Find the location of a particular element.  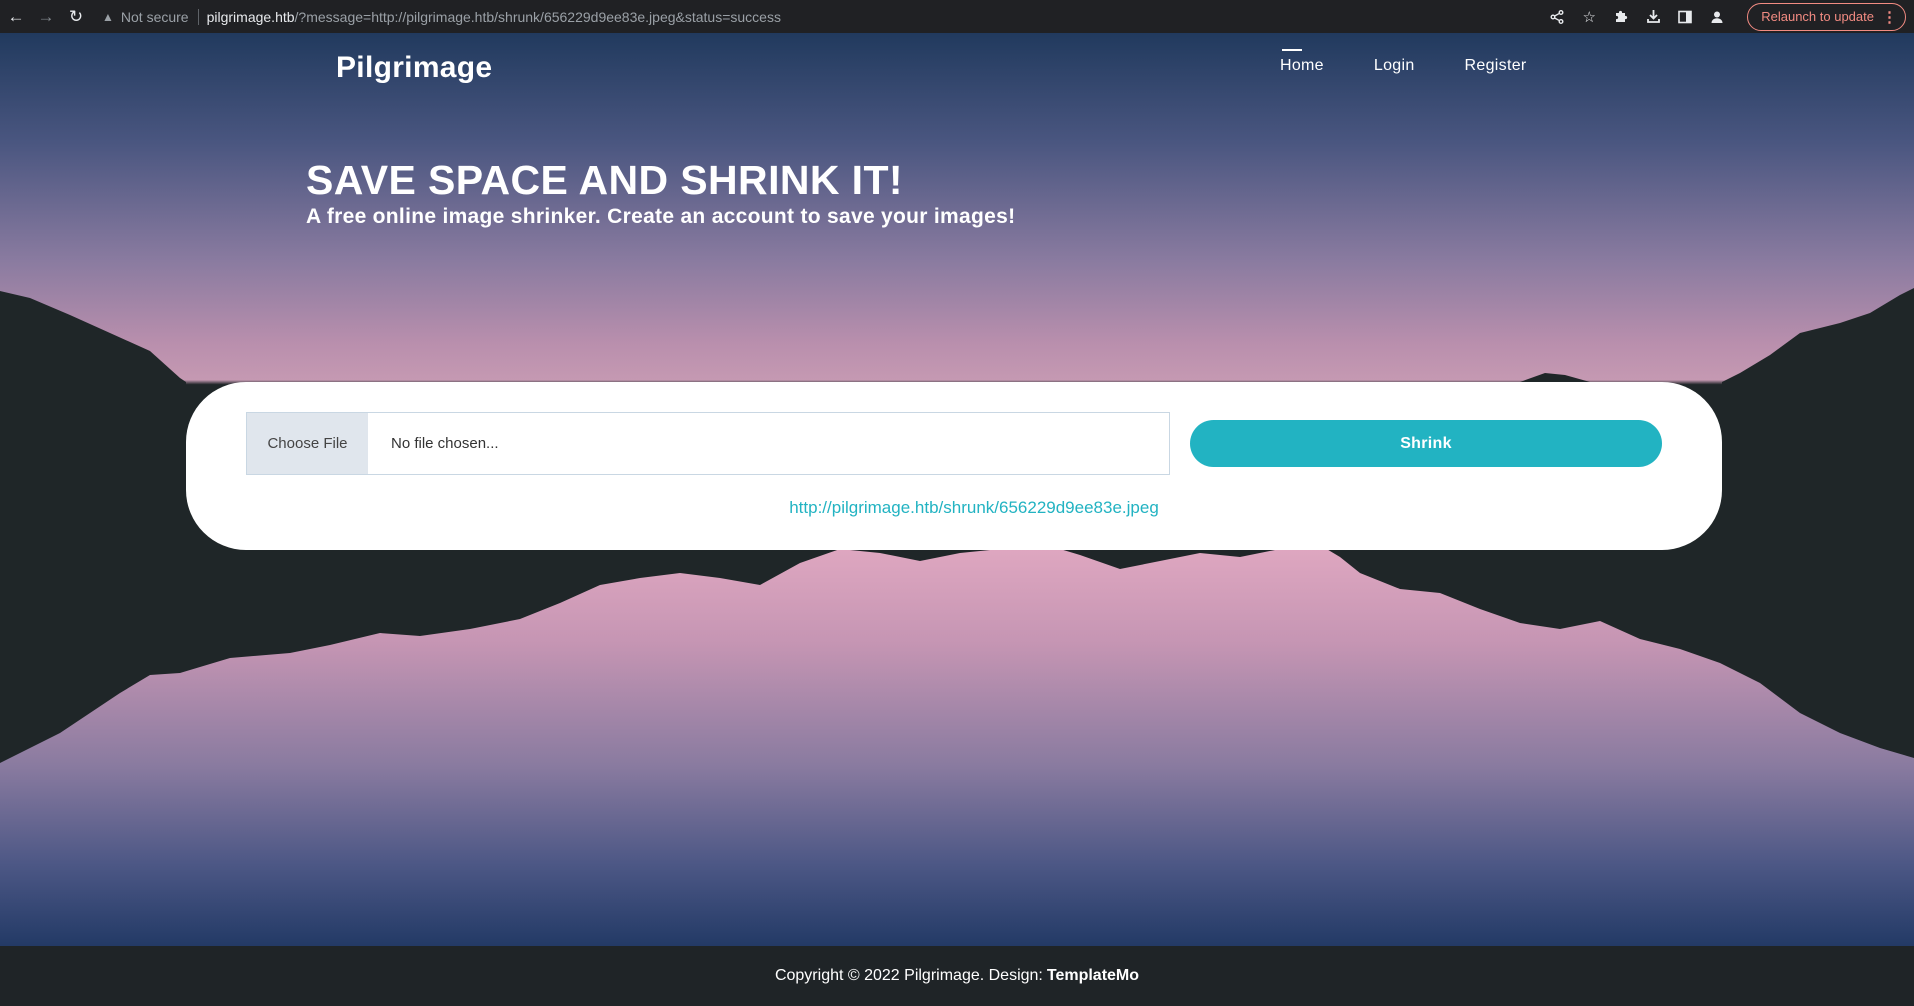

reload-button: ↻ is located at coordinates (76, 17).